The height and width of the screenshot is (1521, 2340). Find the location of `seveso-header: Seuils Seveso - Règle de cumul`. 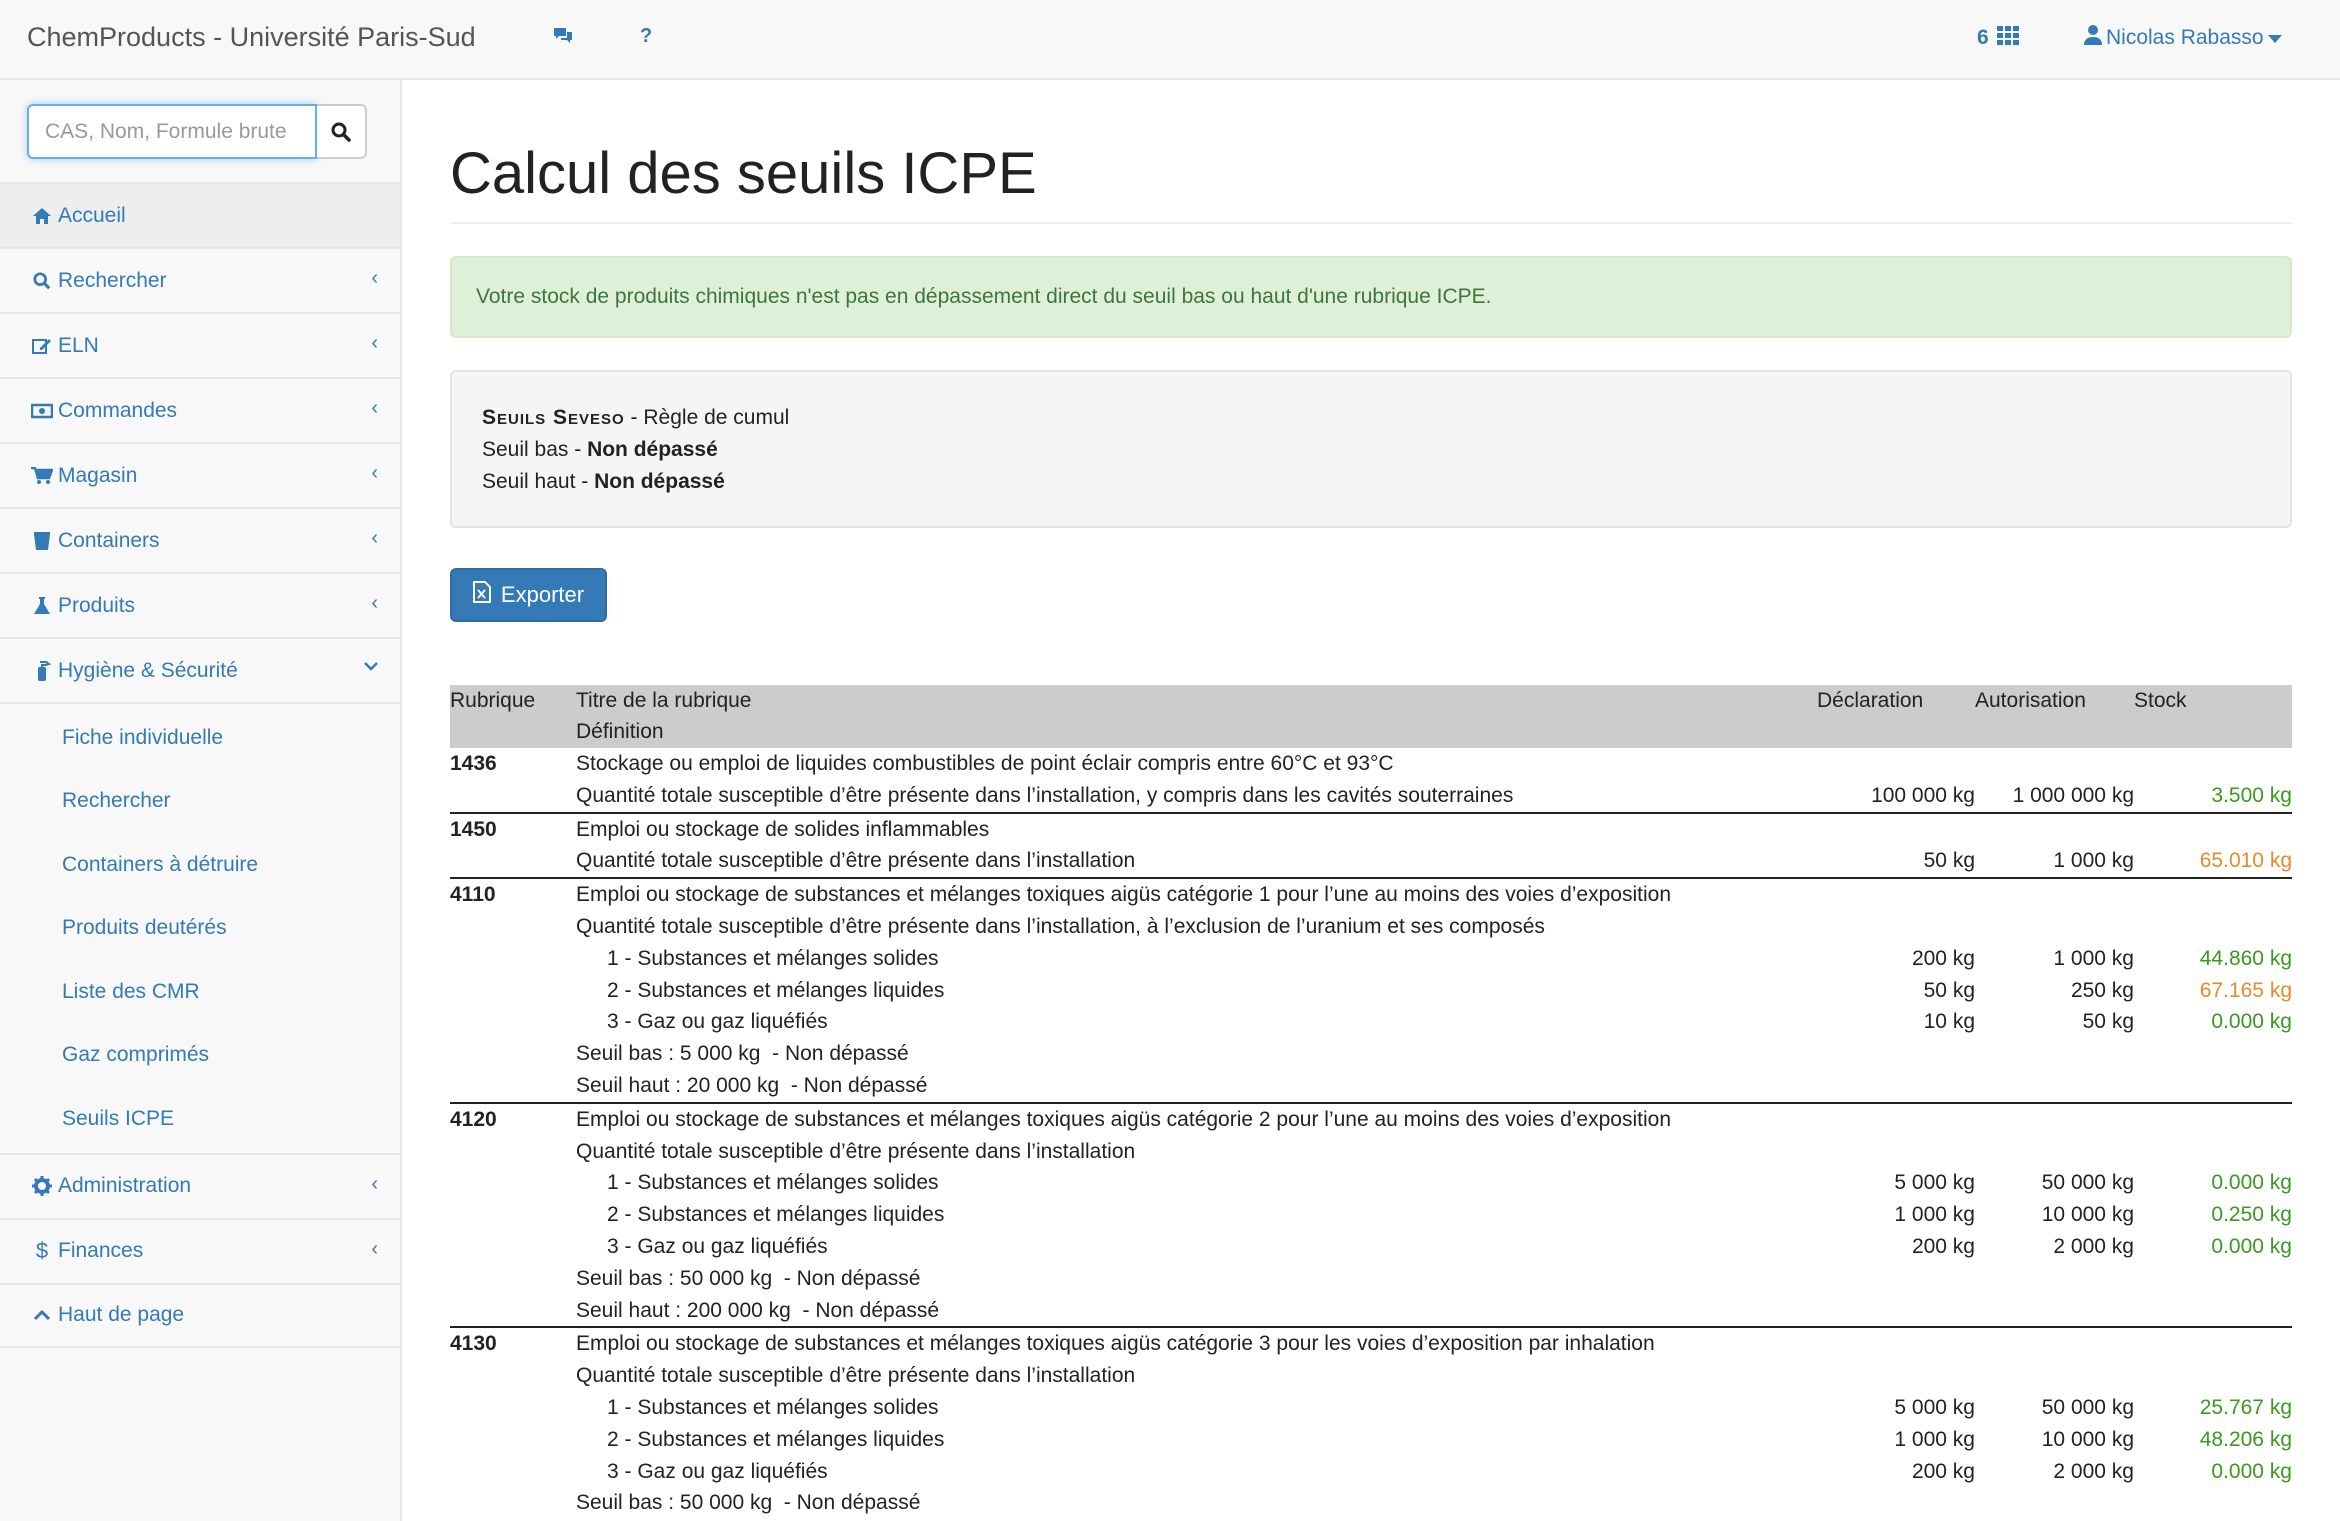

seveso-header: Seuils Seveso - Règle de cumul is located at coordinates (1371, 418).